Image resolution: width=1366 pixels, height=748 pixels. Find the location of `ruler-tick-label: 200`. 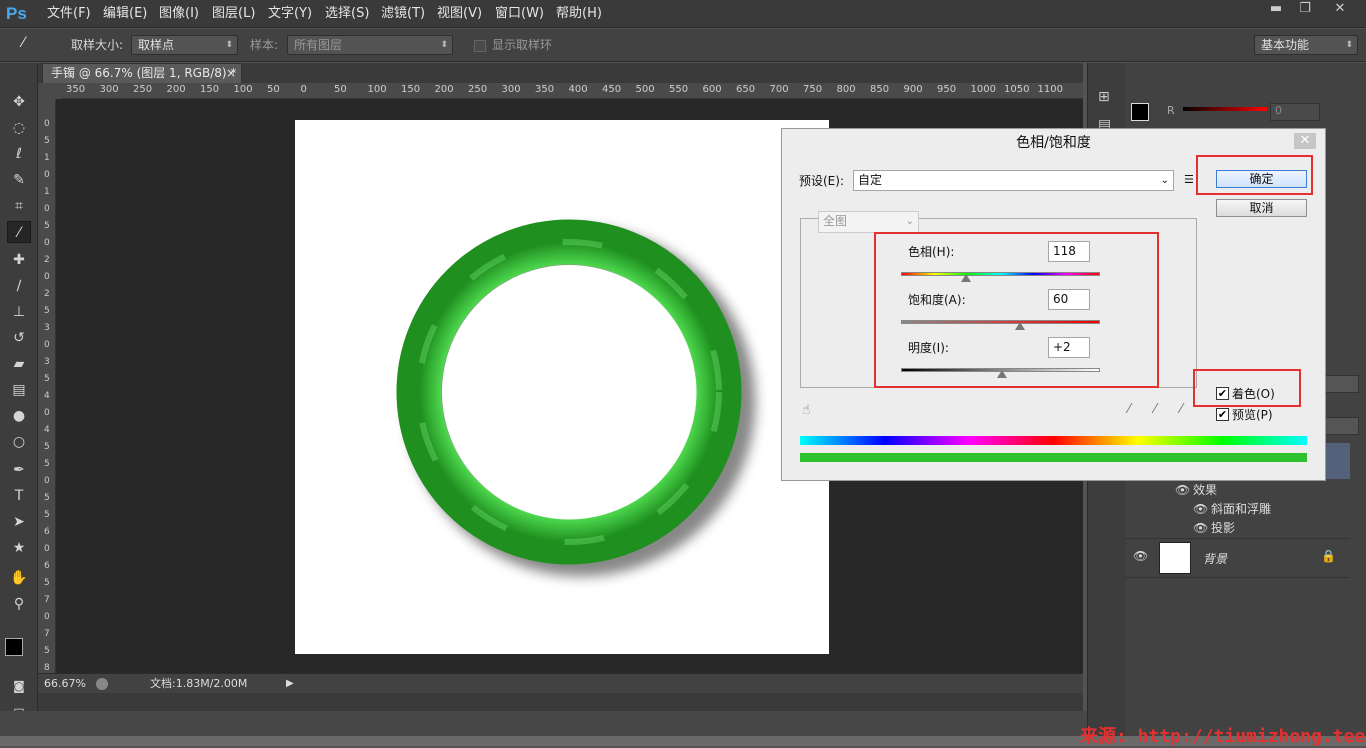

ruler-tick-label: 200 is located at coordinates (176, 89).